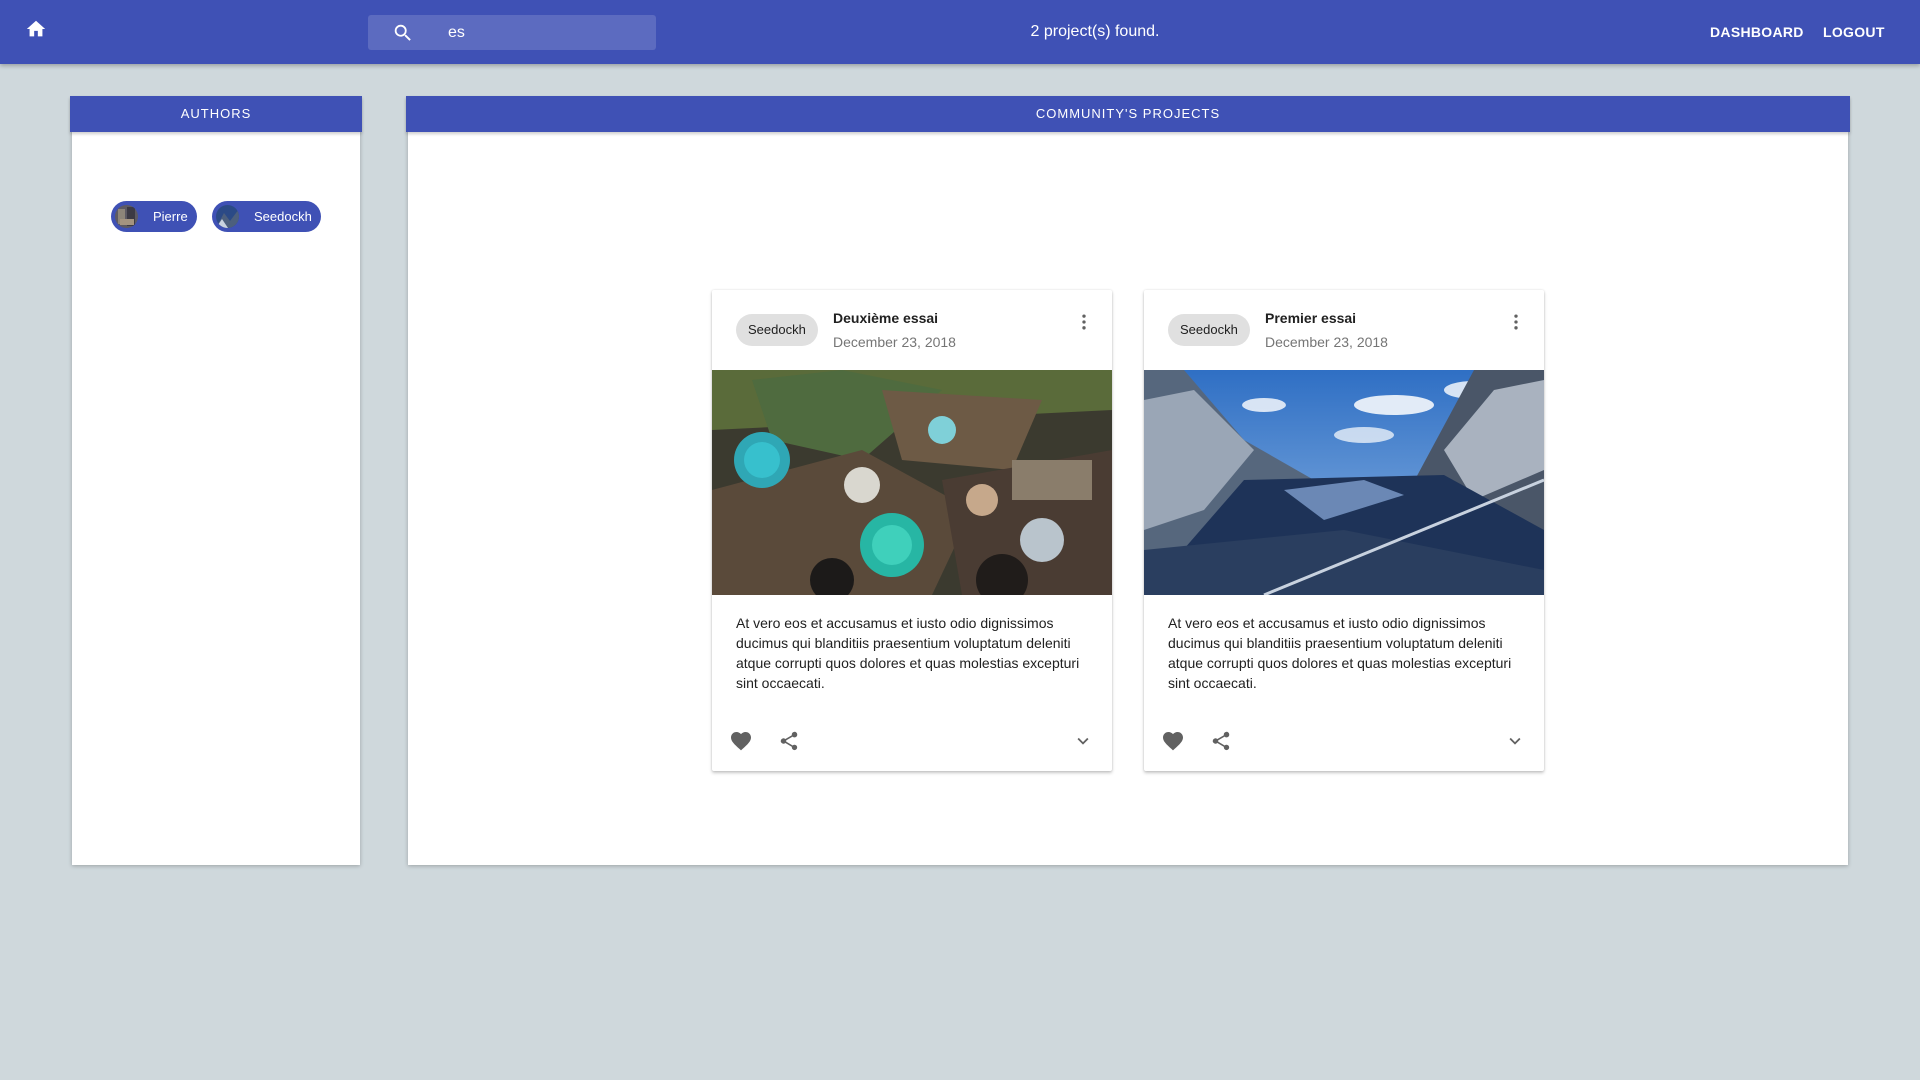 The image size is (1920, 1080). I want to click on authors-panel-header: AUTHORS, so click(216, 114).